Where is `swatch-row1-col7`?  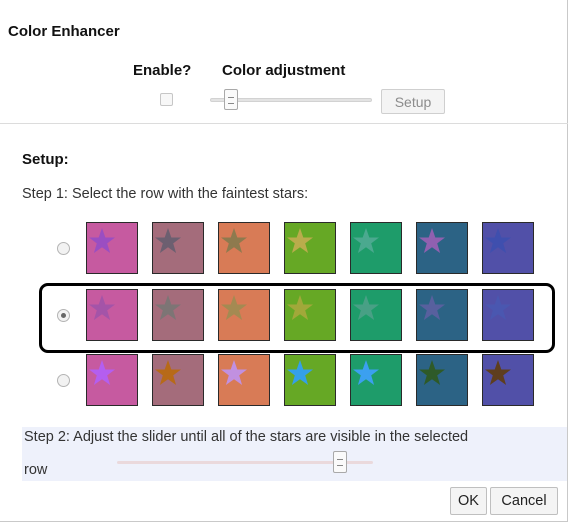 swatch-row1-col7 is located at coordinates (508, 248).